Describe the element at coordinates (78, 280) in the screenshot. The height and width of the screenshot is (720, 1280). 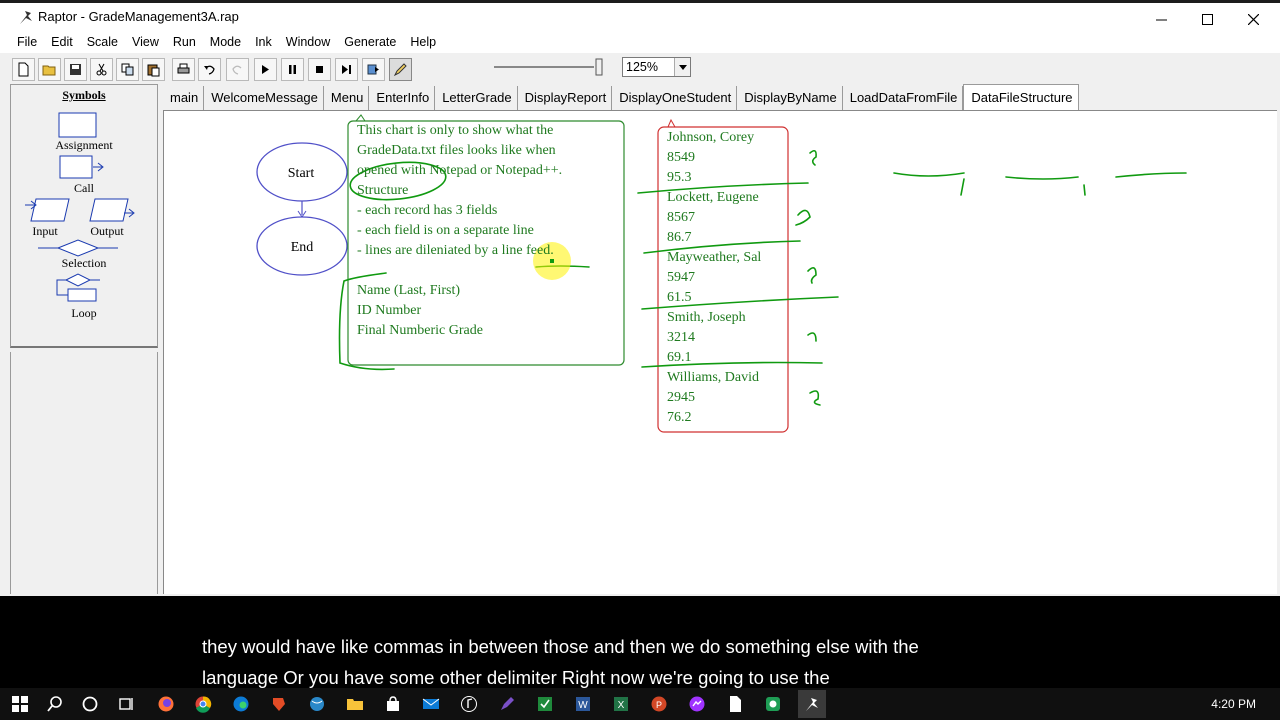
I see `loop-symbol` at that location.